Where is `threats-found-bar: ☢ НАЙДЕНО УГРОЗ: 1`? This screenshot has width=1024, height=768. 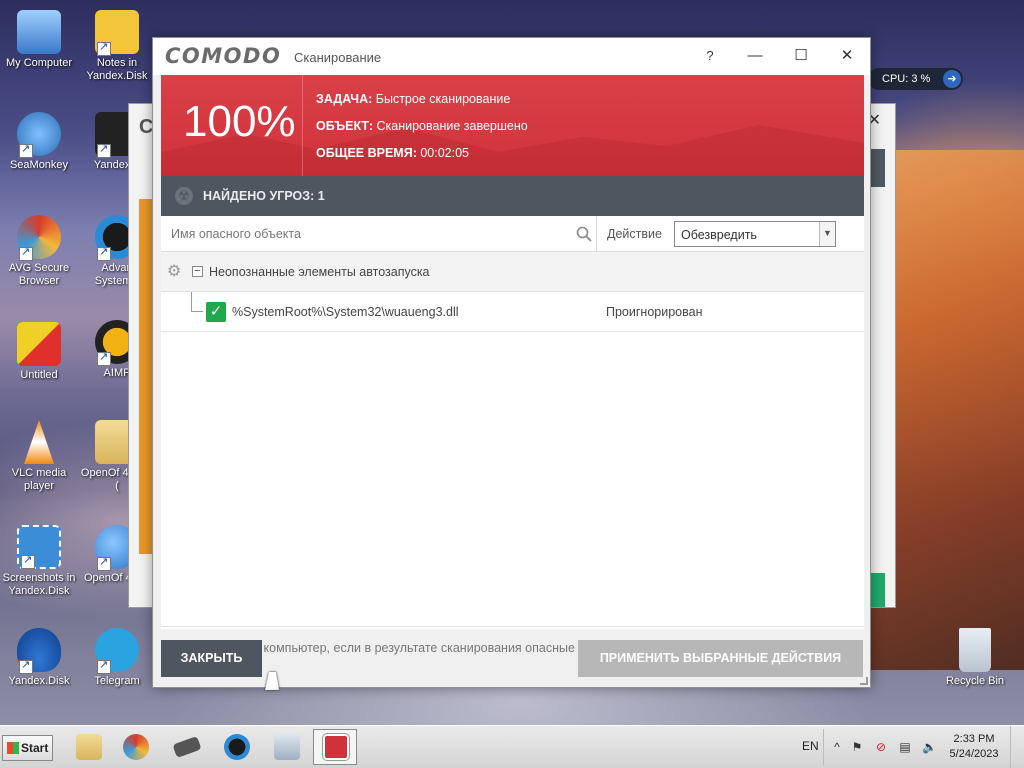
threats-found-bar: ☢ НАЙДЕНО УГРОЗ: 1 is located at coordinates (512, 196).